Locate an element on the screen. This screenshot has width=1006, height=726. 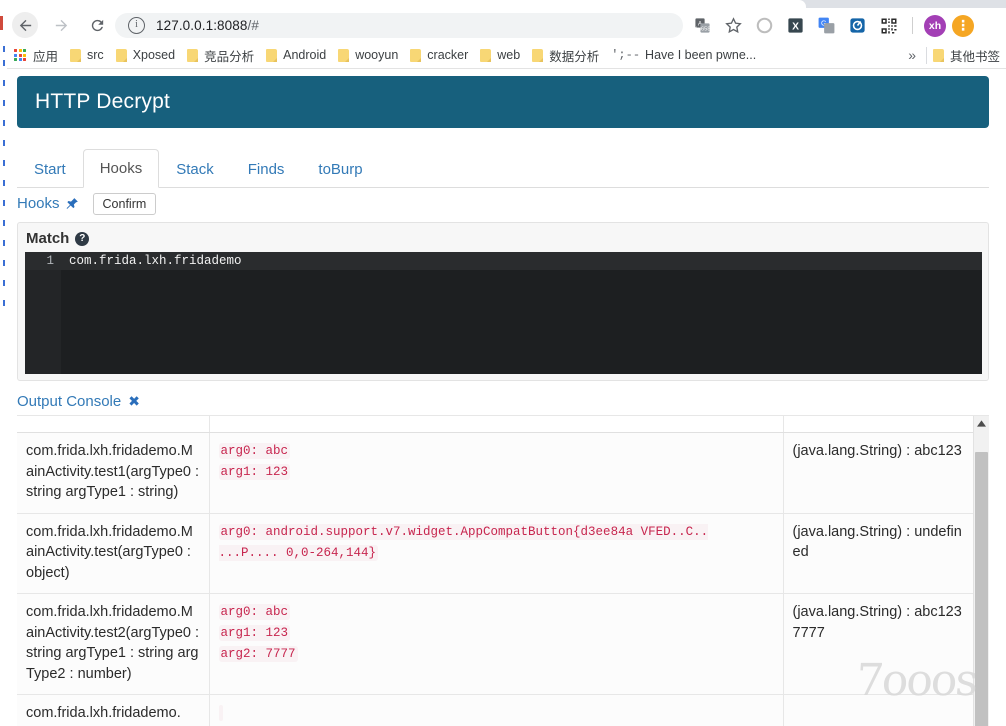
tab-hooks: Hooks is located at coordinates (121, 168).